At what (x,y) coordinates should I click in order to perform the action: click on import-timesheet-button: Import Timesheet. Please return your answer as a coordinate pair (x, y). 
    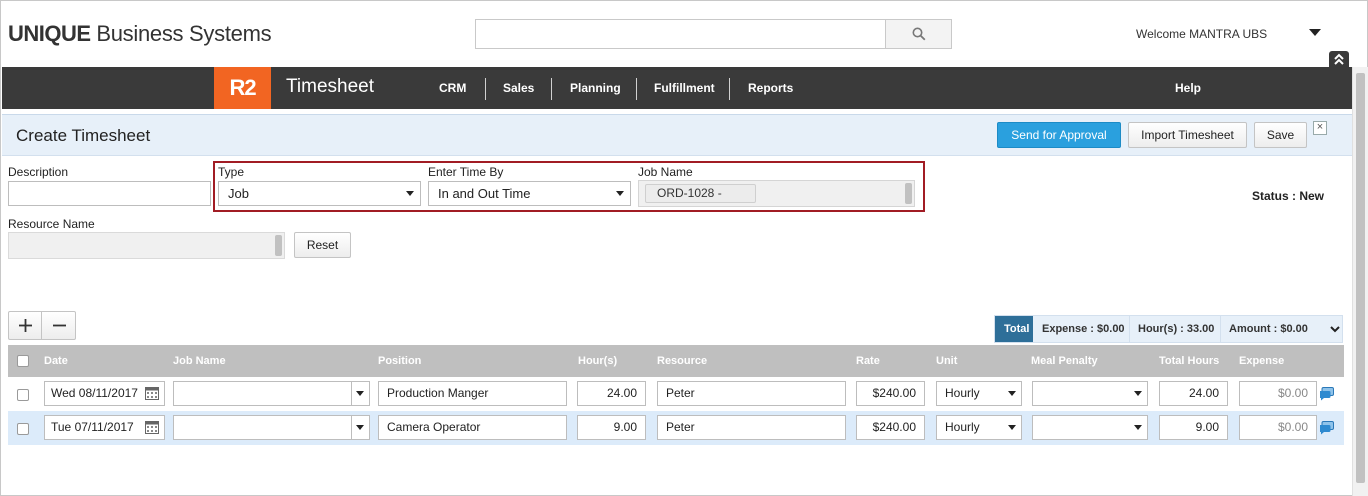
    Looking at the image, I should click on (1187, 135).